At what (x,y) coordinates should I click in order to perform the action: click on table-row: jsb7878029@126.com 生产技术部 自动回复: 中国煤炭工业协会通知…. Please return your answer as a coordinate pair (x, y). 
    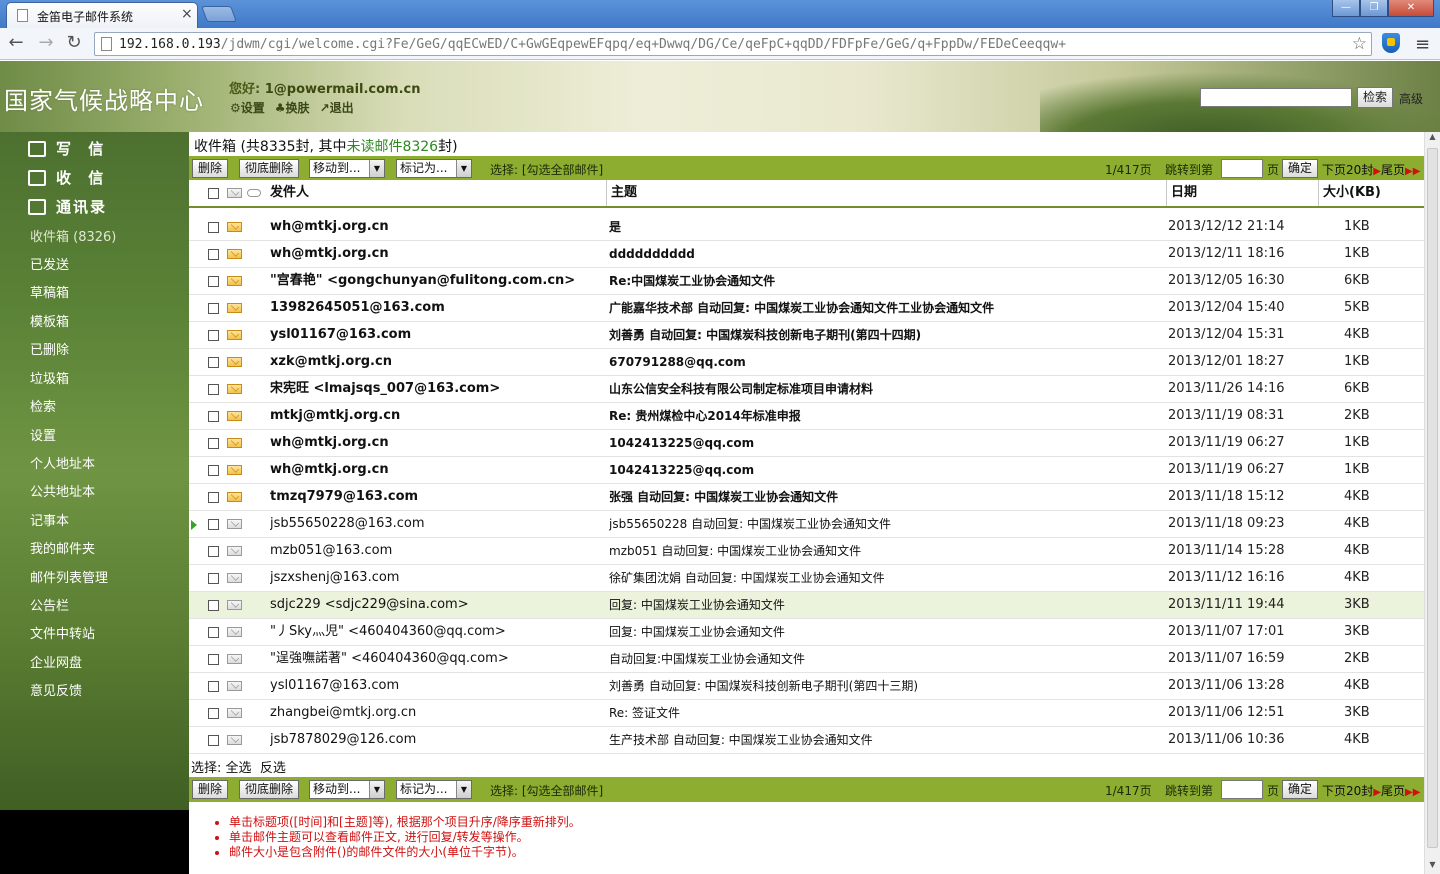
    Looking at the image, I should click on (806, 740).